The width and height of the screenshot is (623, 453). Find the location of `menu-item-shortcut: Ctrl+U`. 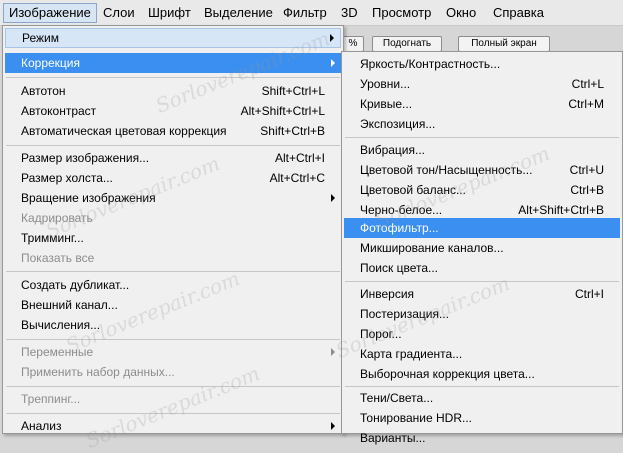

menu-item-shortcut: Ctrl+U is located at coordinates (586, 170).